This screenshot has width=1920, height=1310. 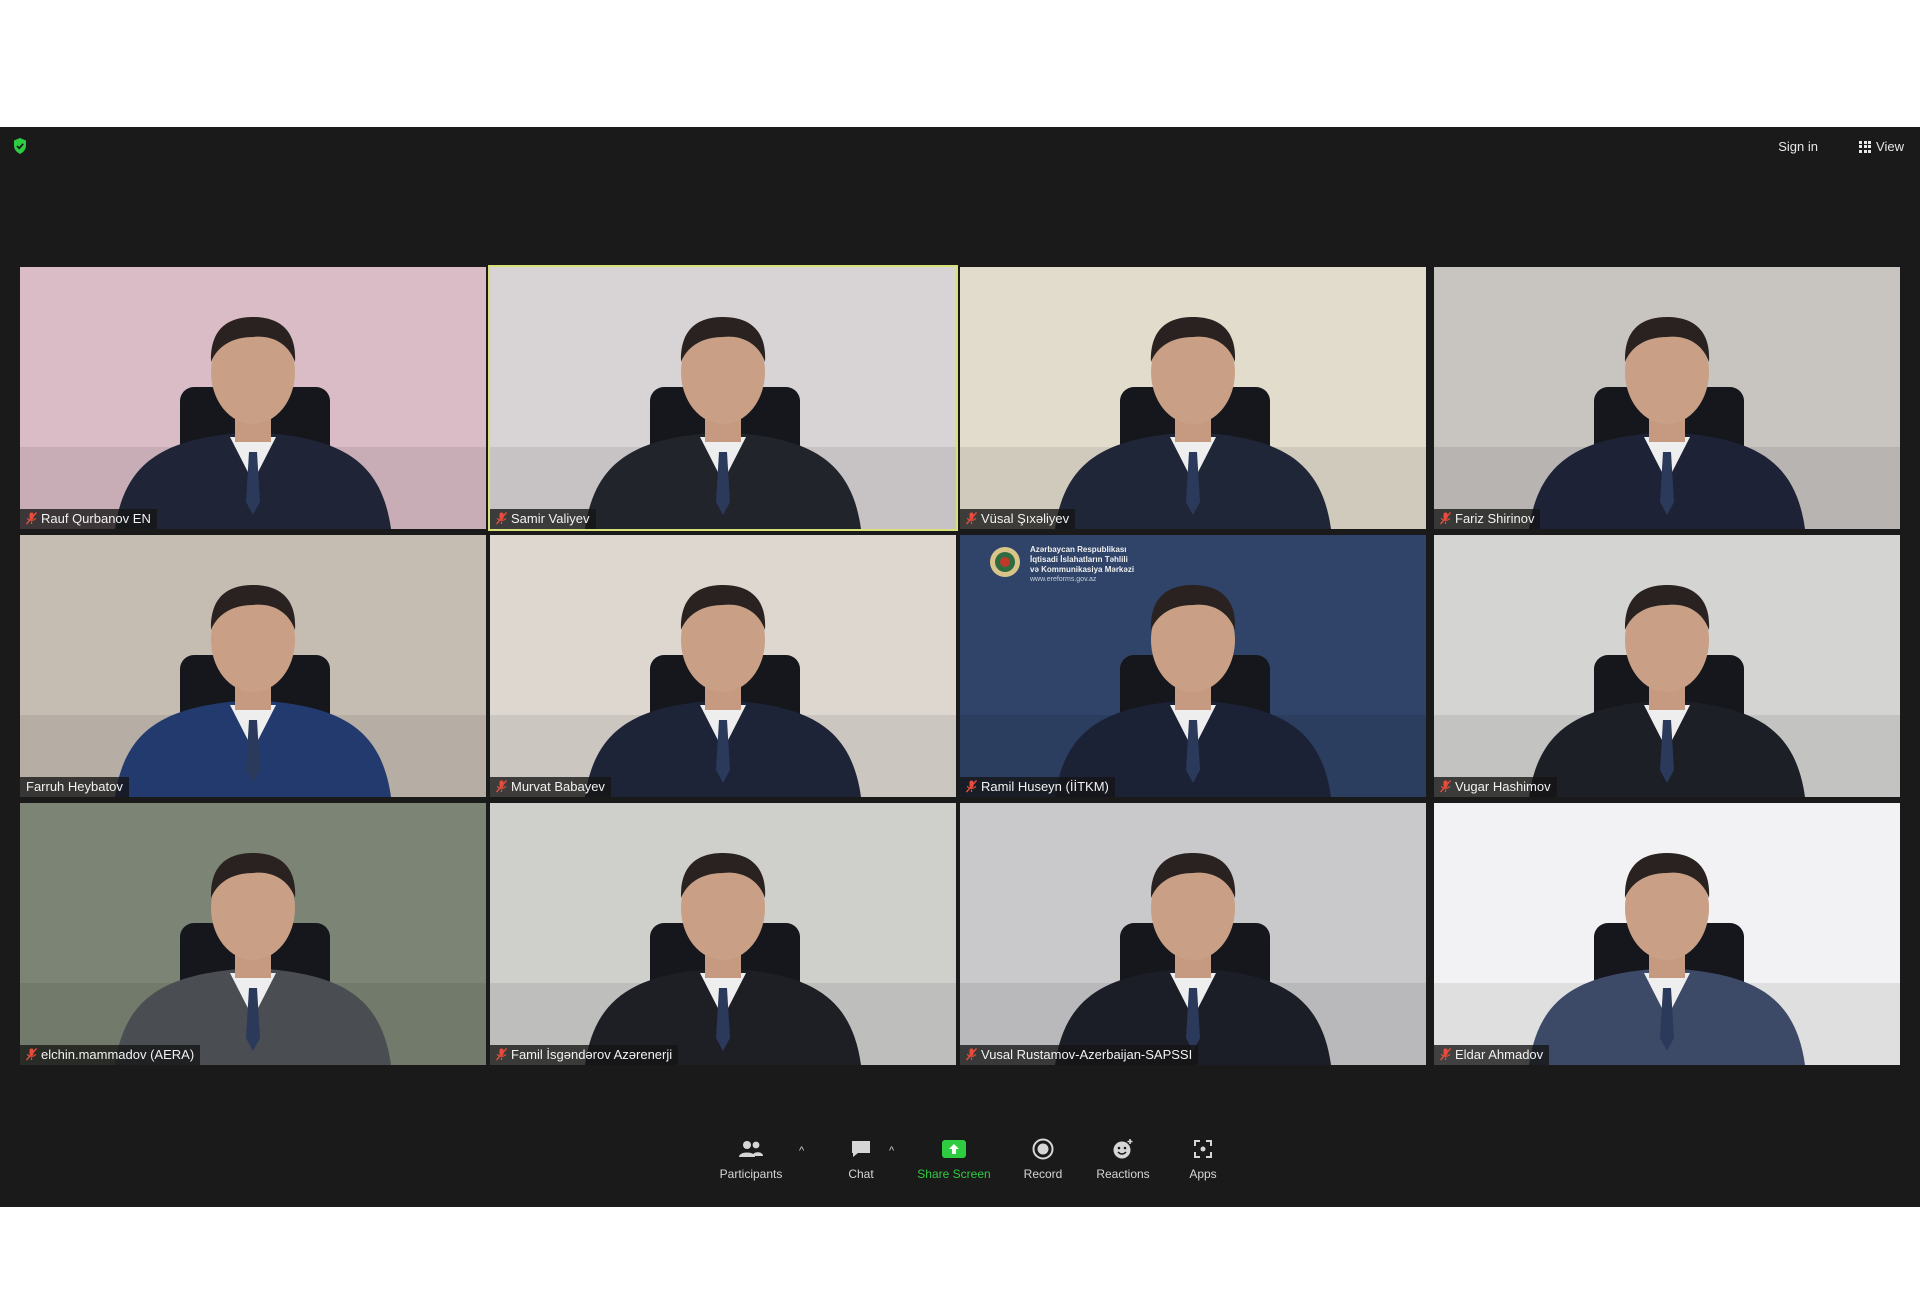 I want to click on grid-view-icon, so click(x=1865, y=146).